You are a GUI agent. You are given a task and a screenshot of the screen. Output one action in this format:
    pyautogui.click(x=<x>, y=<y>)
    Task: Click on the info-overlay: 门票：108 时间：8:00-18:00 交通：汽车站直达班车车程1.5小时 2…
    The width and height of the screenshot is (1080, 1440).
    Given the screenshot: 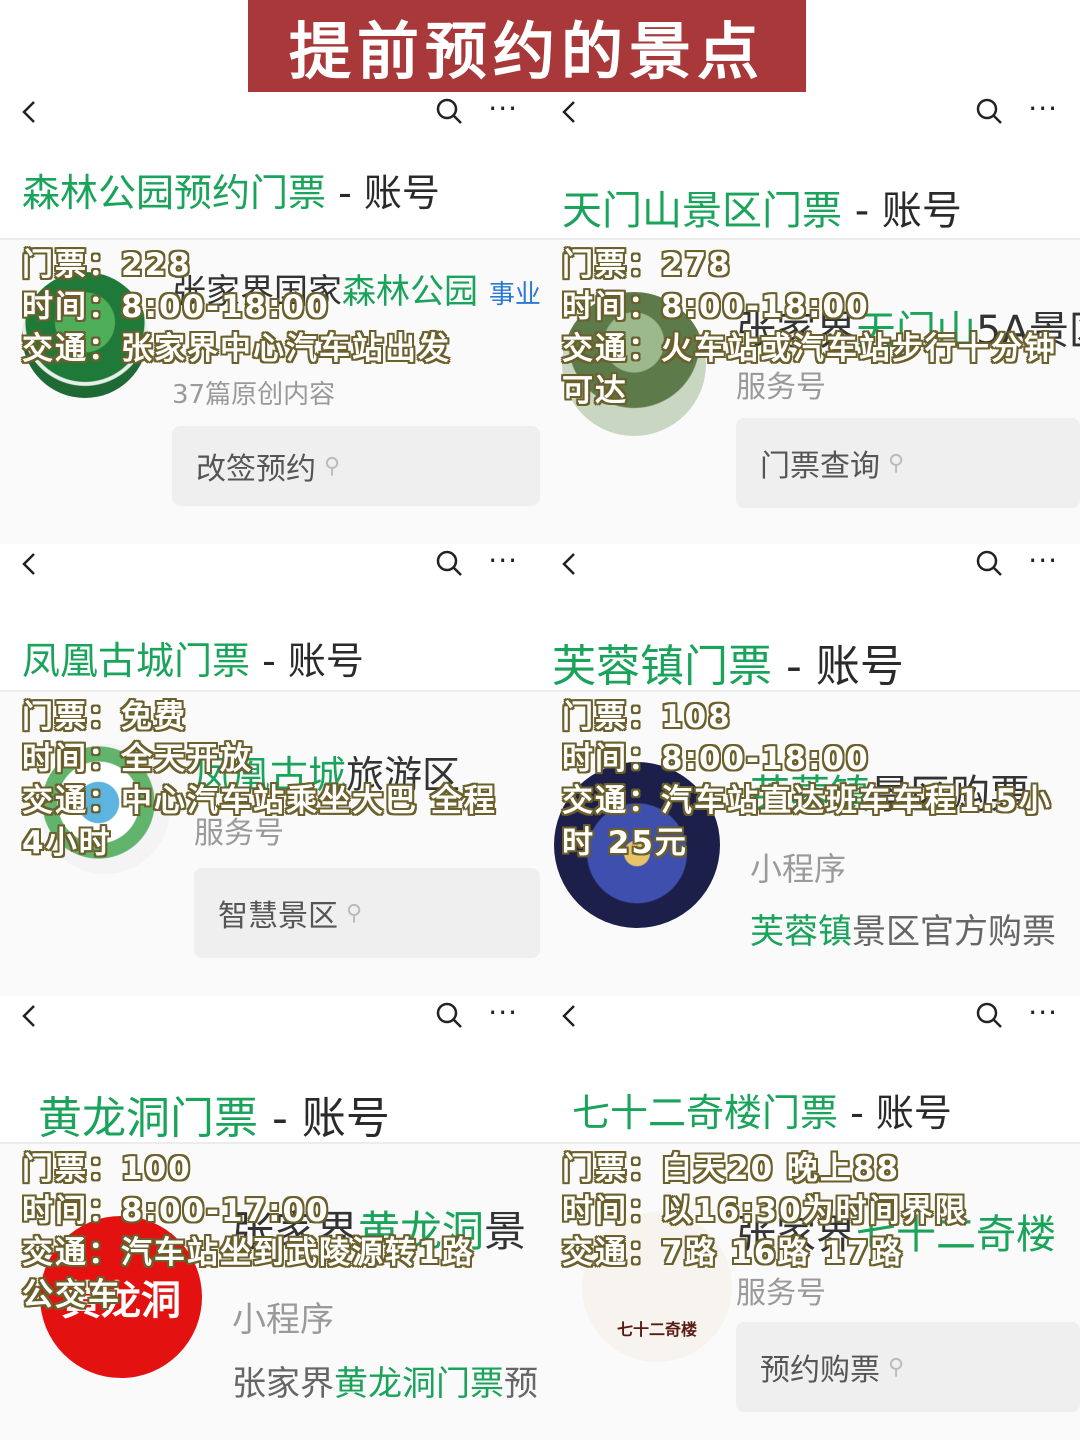 What is the action you would take?
    pyautogui.click(x=807, y=780)
    